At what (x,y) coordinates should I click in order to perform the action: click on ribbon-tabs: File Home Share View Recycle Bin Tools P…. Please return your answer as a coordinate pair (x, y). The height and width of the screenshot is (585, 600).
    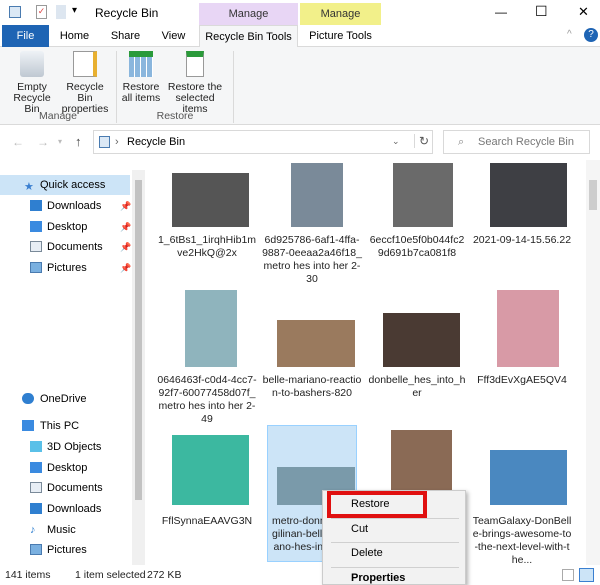
    Looking at the image, I should click on (300, 36).